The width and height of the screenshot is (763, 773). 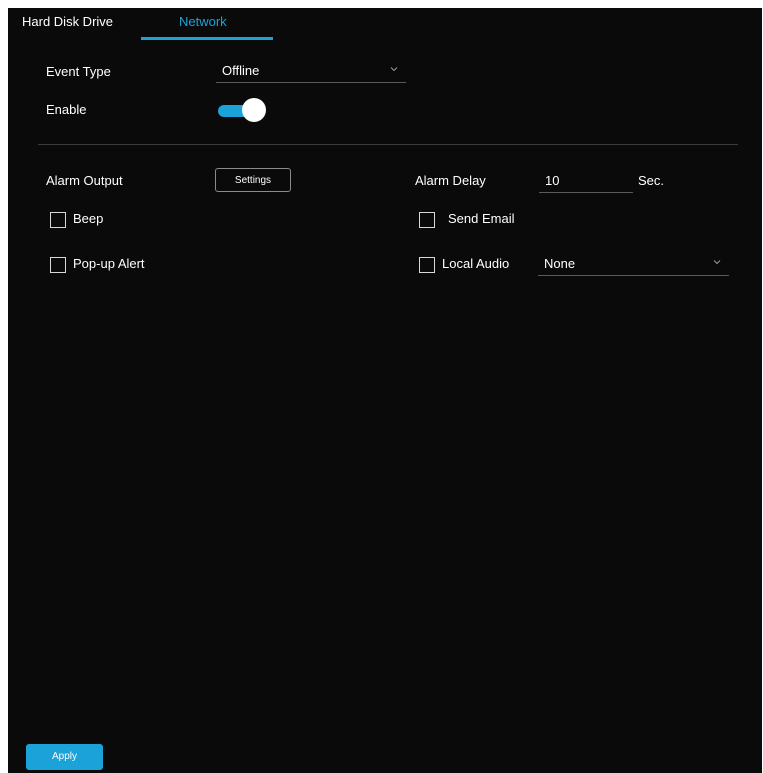 I want to click on send-email-checkbox, so click(x=427, y=220).